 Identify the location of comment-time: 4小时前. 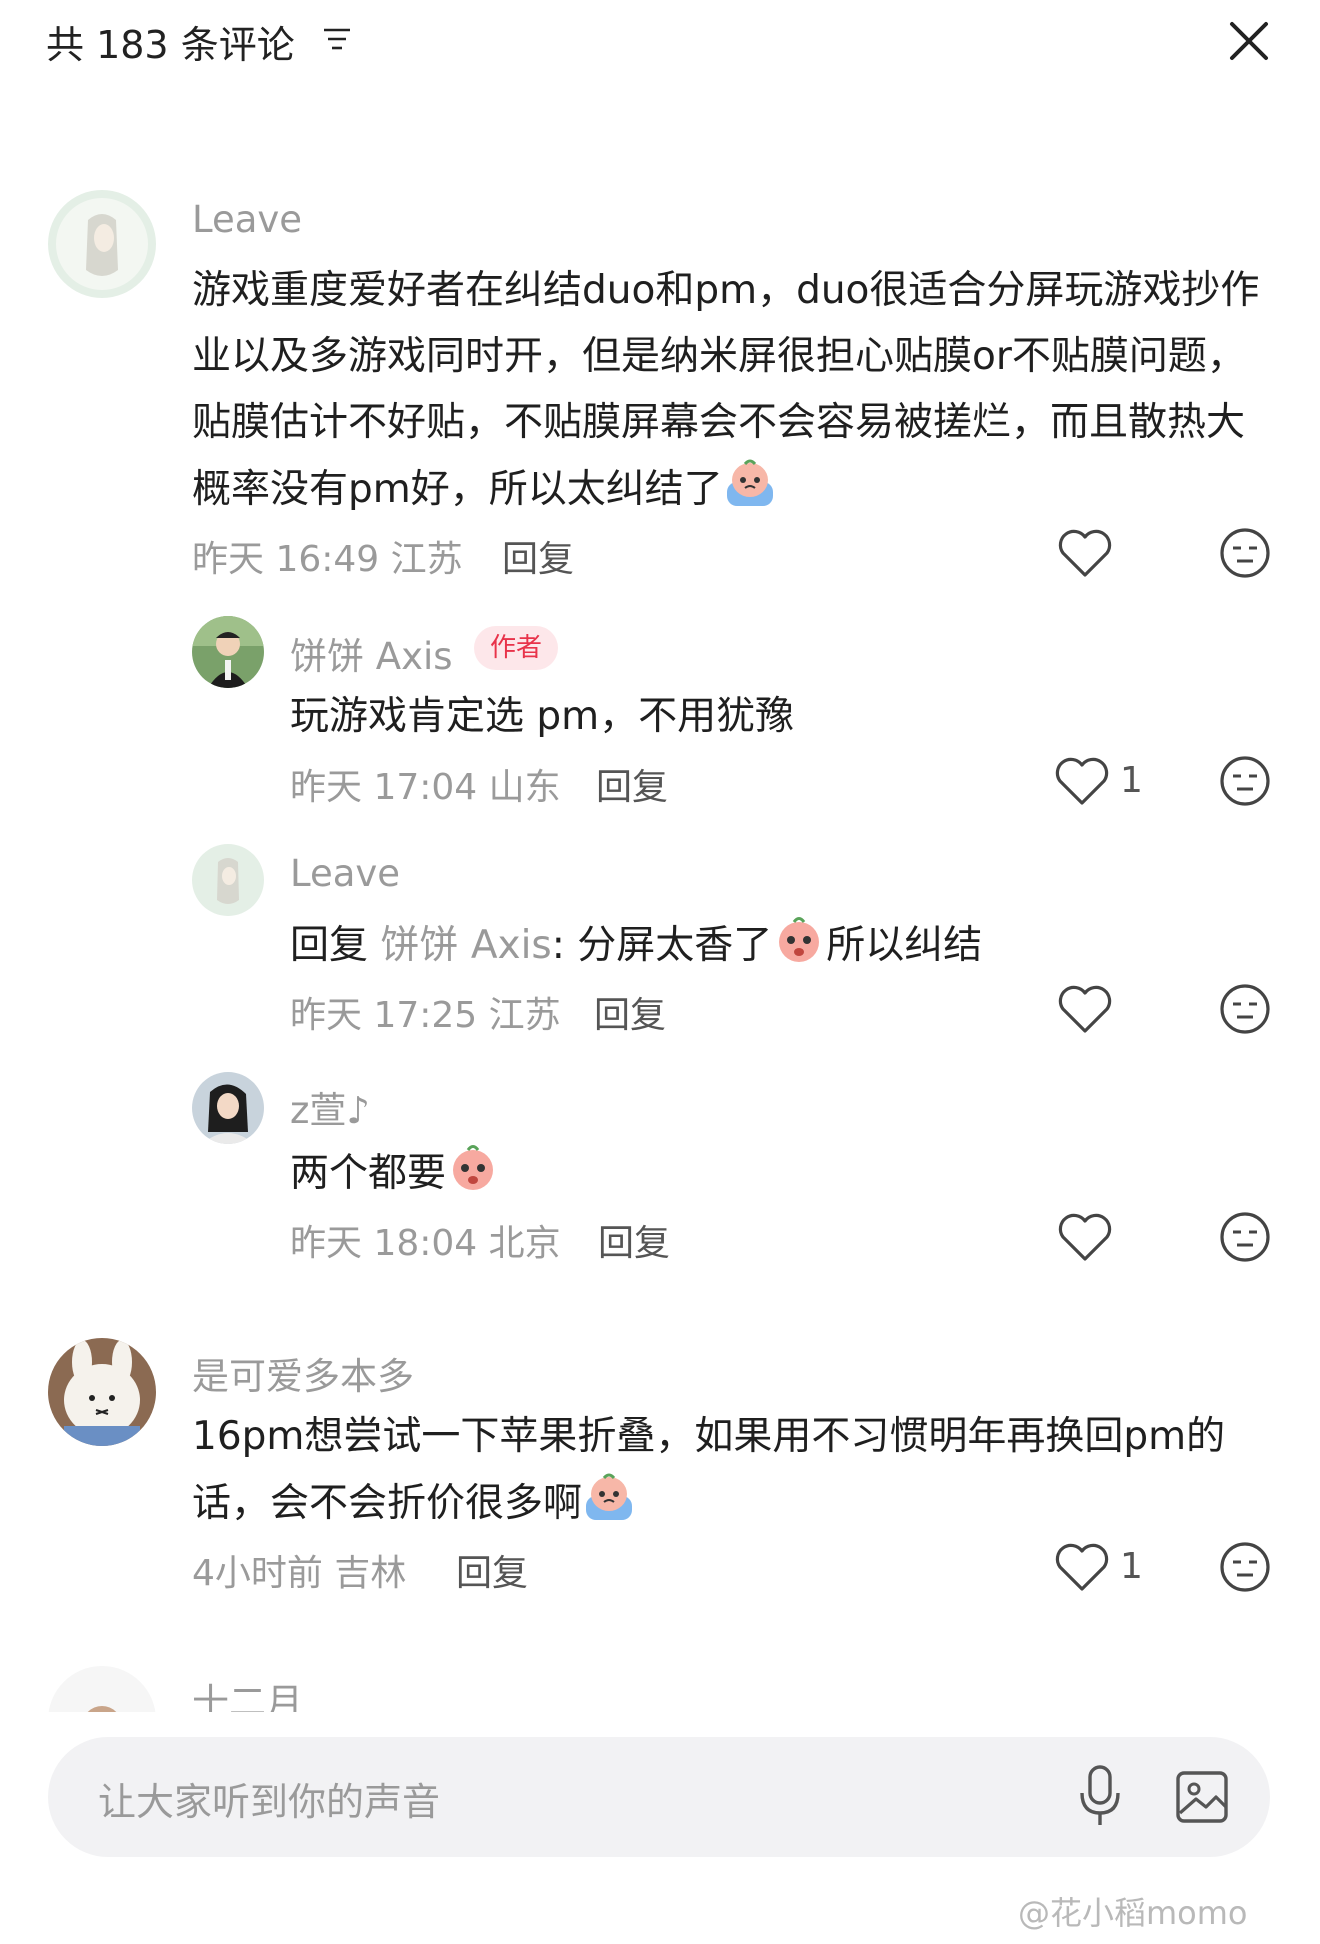
(257, 1573).